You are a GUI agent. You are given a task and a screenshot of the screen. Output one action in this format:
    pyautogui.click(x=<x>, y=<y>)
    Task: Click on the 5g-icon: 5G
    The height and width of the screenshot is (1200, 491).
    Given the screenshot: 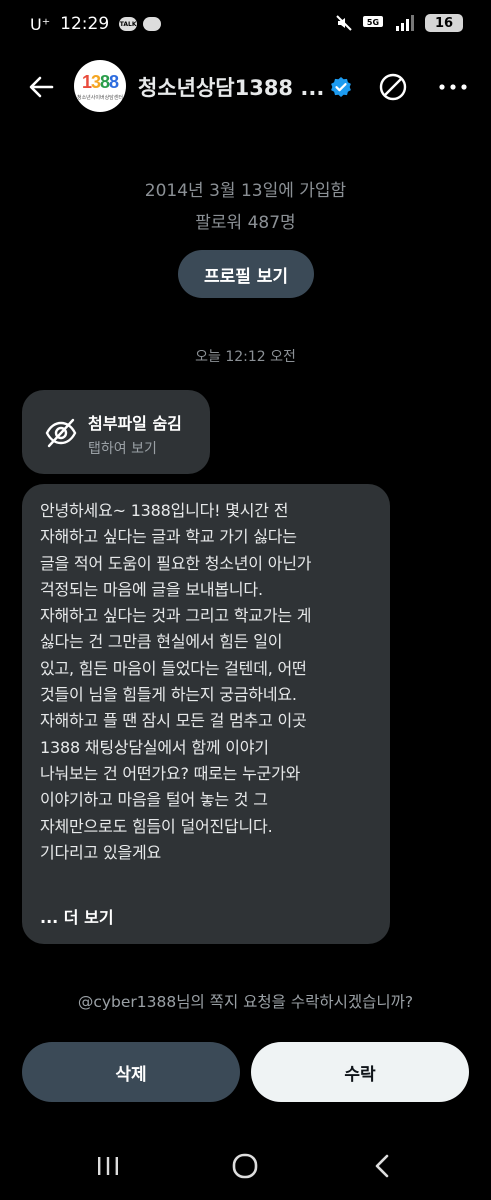 What is the action you would take?
    pyautogui.click(x=373, y=21)
    